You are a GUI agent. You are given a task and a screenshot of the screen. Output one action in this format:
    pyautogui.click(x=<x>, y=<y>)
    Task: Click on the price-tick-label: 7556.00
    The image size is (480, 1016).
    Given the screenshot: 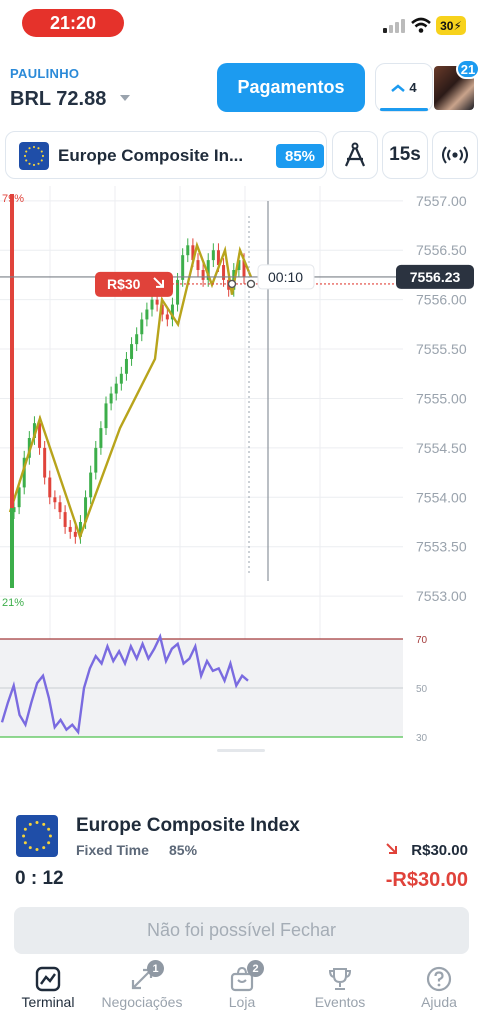 What is the action you would take?
    pyautogui.click(x=441, y=300)
    